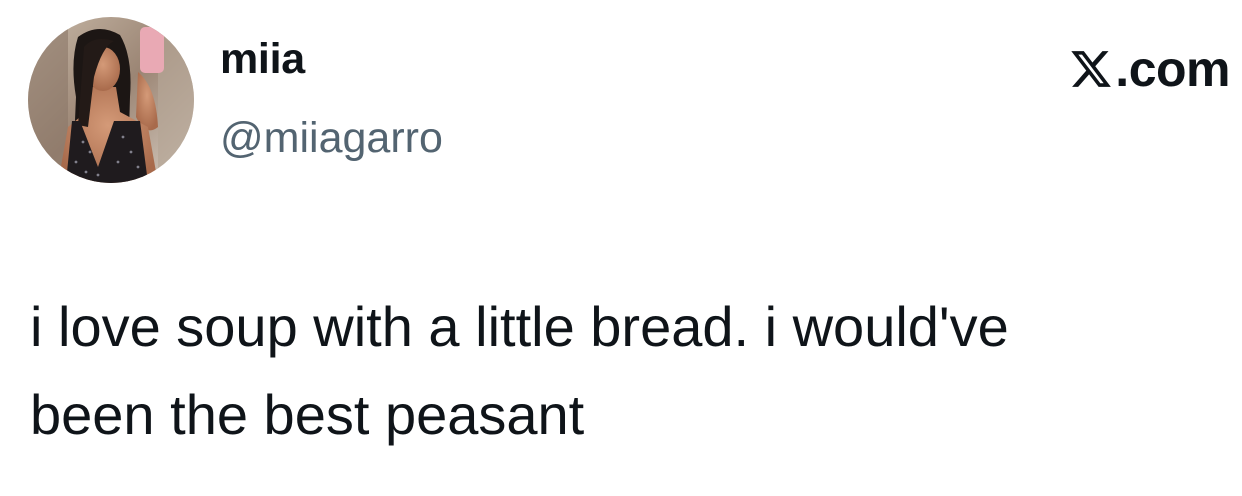 Image resolution: width=1242 pixels, height=496 pixels. What do you see at coordinates (262, 59) in the screenshot?
I see `author-display-name: miia` at bounding box center [262, 59].